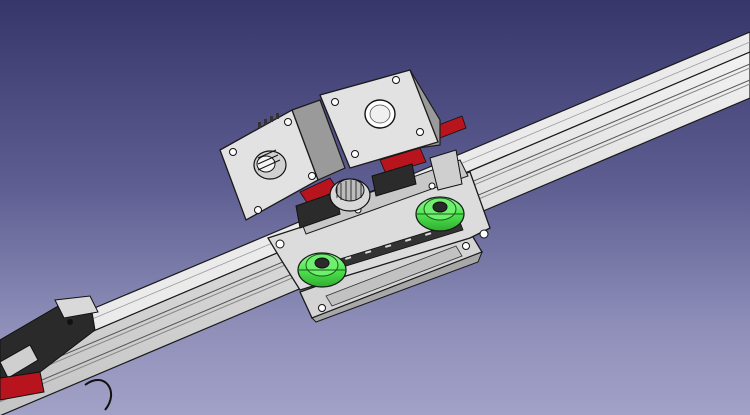 This screenshot has width=750, height=415. Describe the element at coordinates (350, 195) in the screenshot. I see `gt2-pulley` at that location.